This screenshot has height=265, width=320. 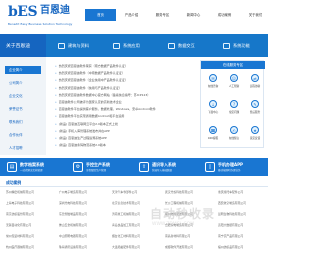 What do you see at coordinates (23, 12) in the screenshot?
I see `logo-mark: bES` at bounding box center [23, 12].